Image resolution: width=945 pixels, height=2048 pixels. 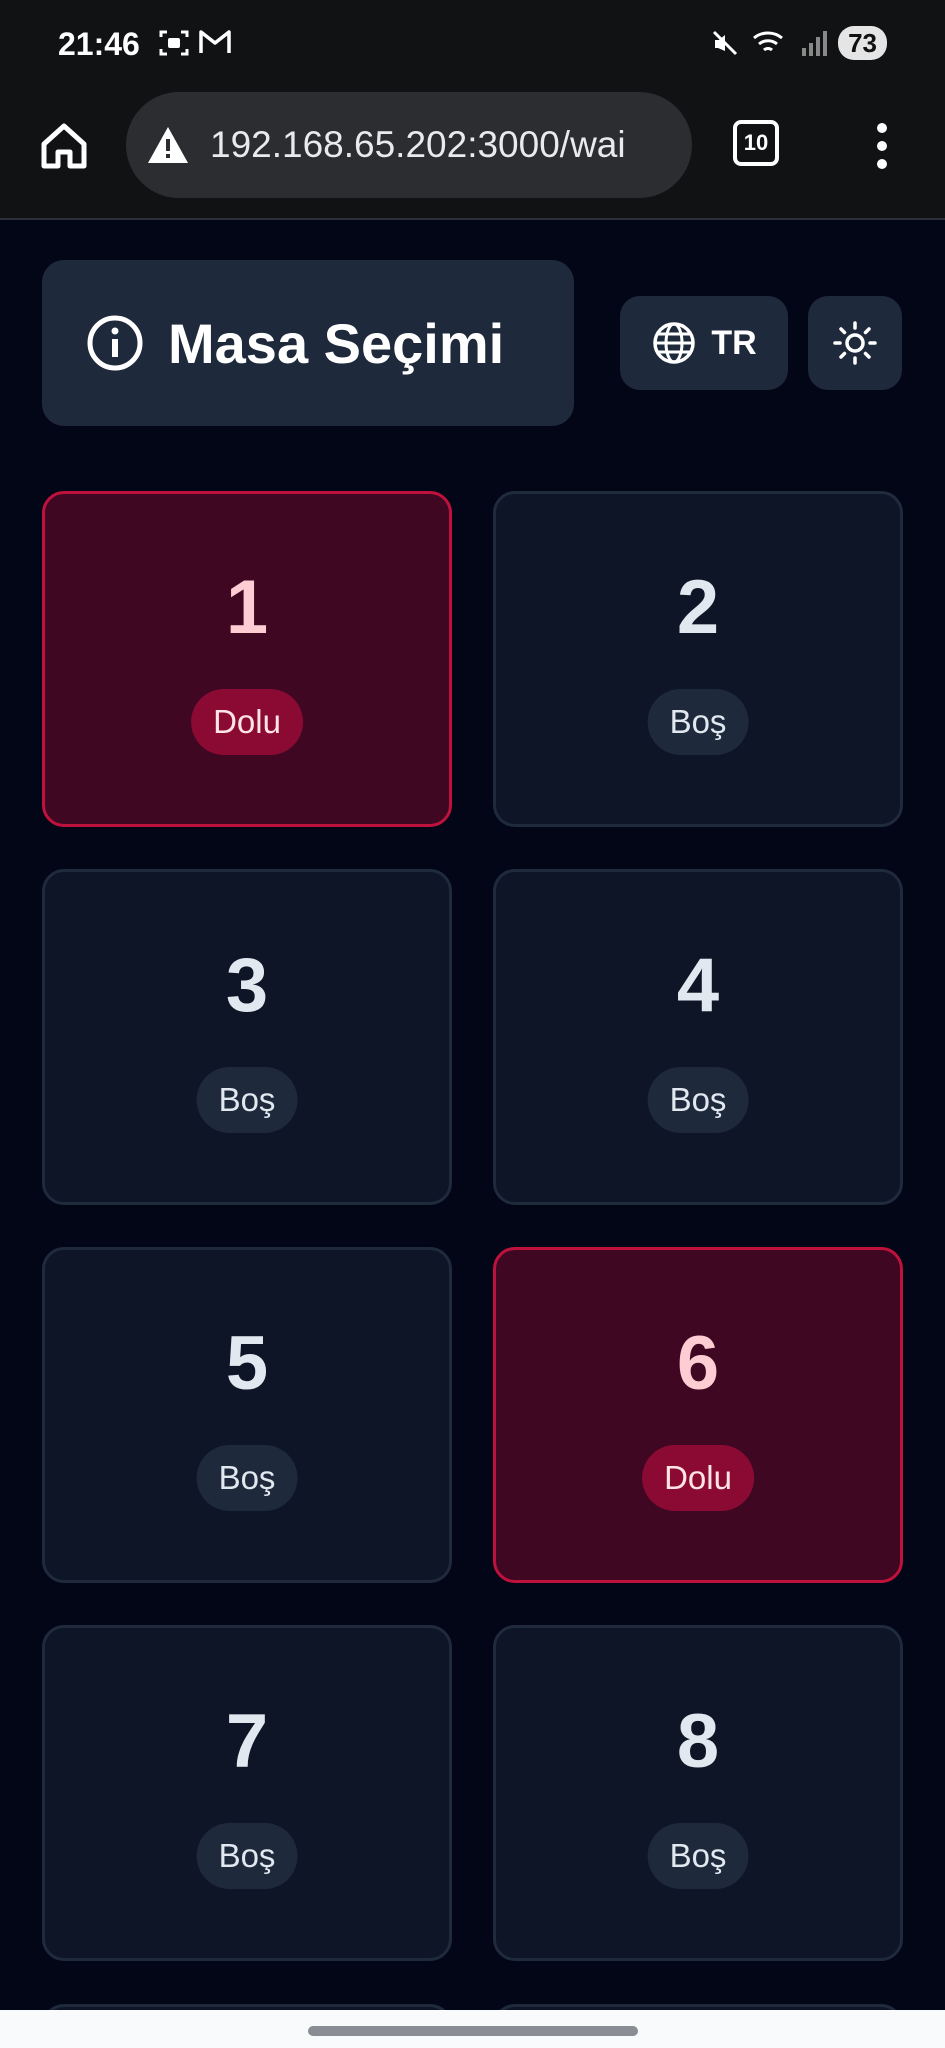 I want to click on table-card: 1 Dolu, so click(x=247, y=659).